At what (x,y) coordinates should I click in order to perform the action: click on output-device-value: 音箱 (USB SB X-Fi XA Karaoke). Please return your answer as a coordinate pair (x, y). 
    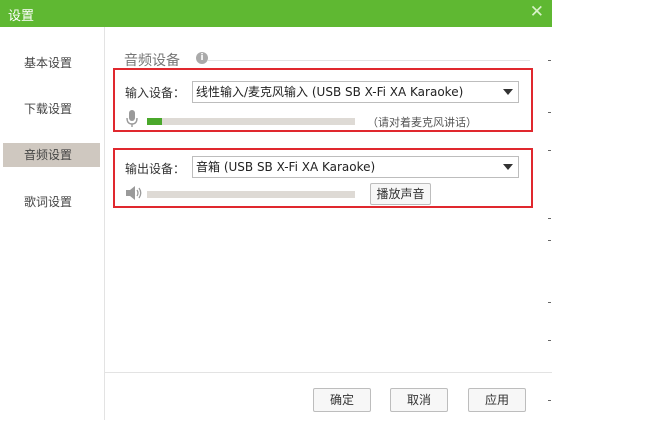
    Looking at the image, I should click on (286, 167).